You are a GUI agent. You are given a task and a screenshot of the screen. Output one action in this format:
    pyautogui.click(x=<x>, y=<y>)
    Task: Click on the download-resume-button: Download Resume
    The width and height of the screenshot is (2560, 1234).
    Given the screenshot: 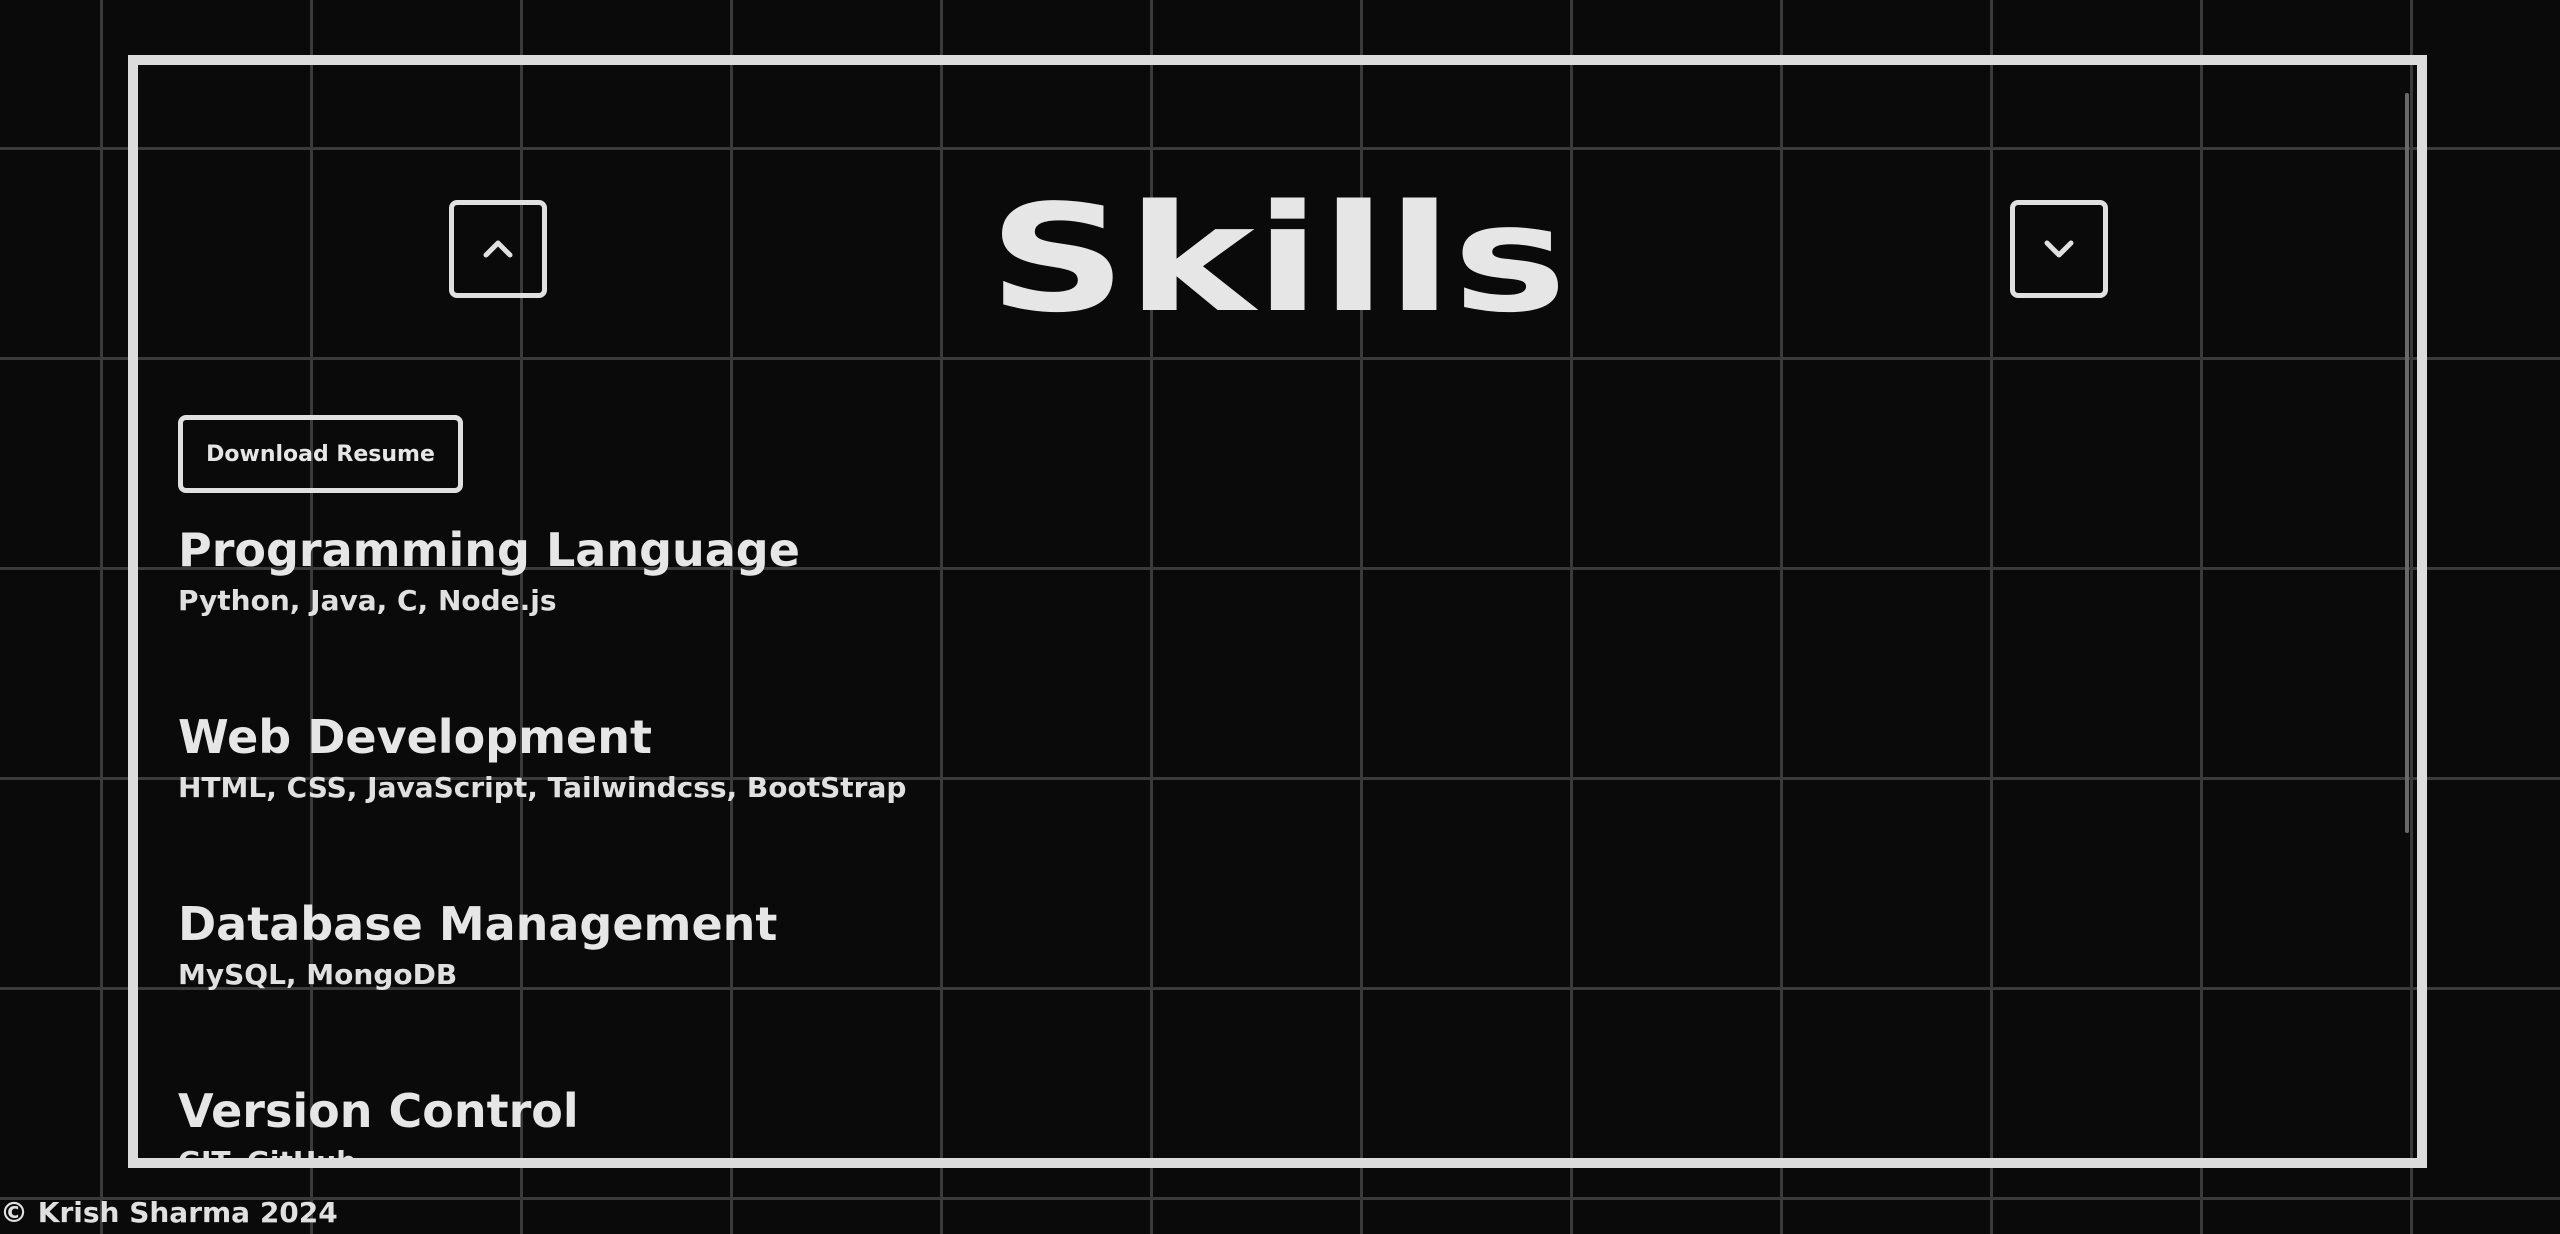 What is the action you would take?
    pyautogui.click(x=320, y=454)
    